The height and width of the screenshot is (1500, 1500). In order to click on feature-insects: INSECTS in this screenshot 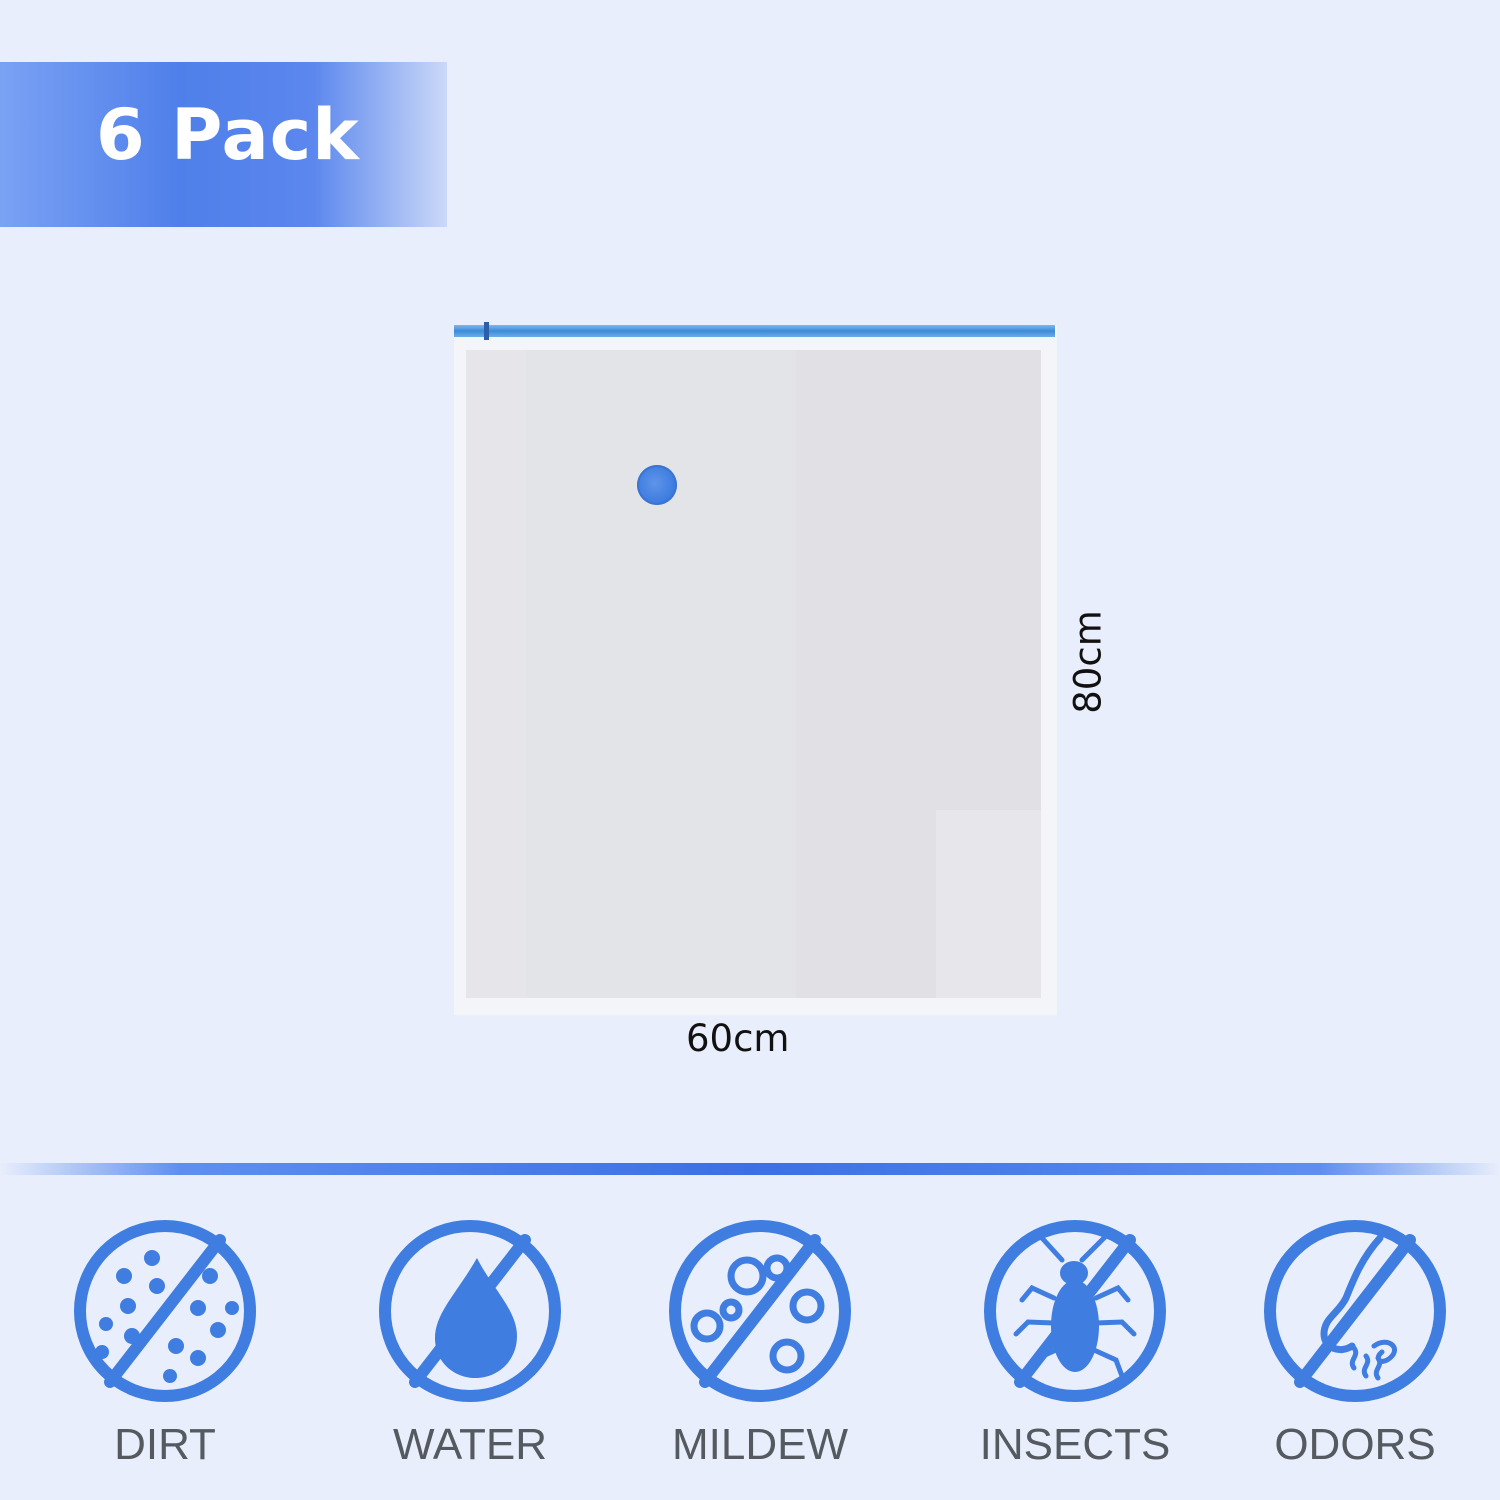, I will do `click(1075, 1344)`.